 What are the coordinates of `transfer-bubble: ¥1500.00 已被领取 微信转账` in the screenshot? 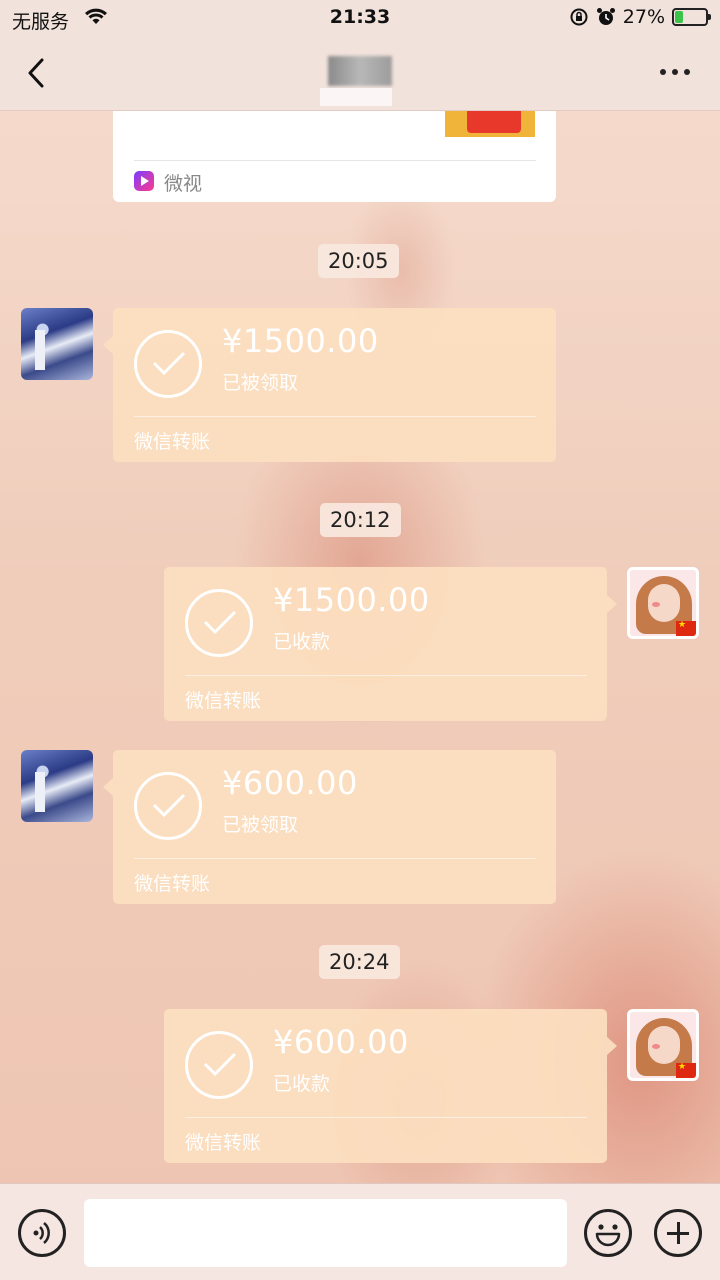 It's located at (329, 385).